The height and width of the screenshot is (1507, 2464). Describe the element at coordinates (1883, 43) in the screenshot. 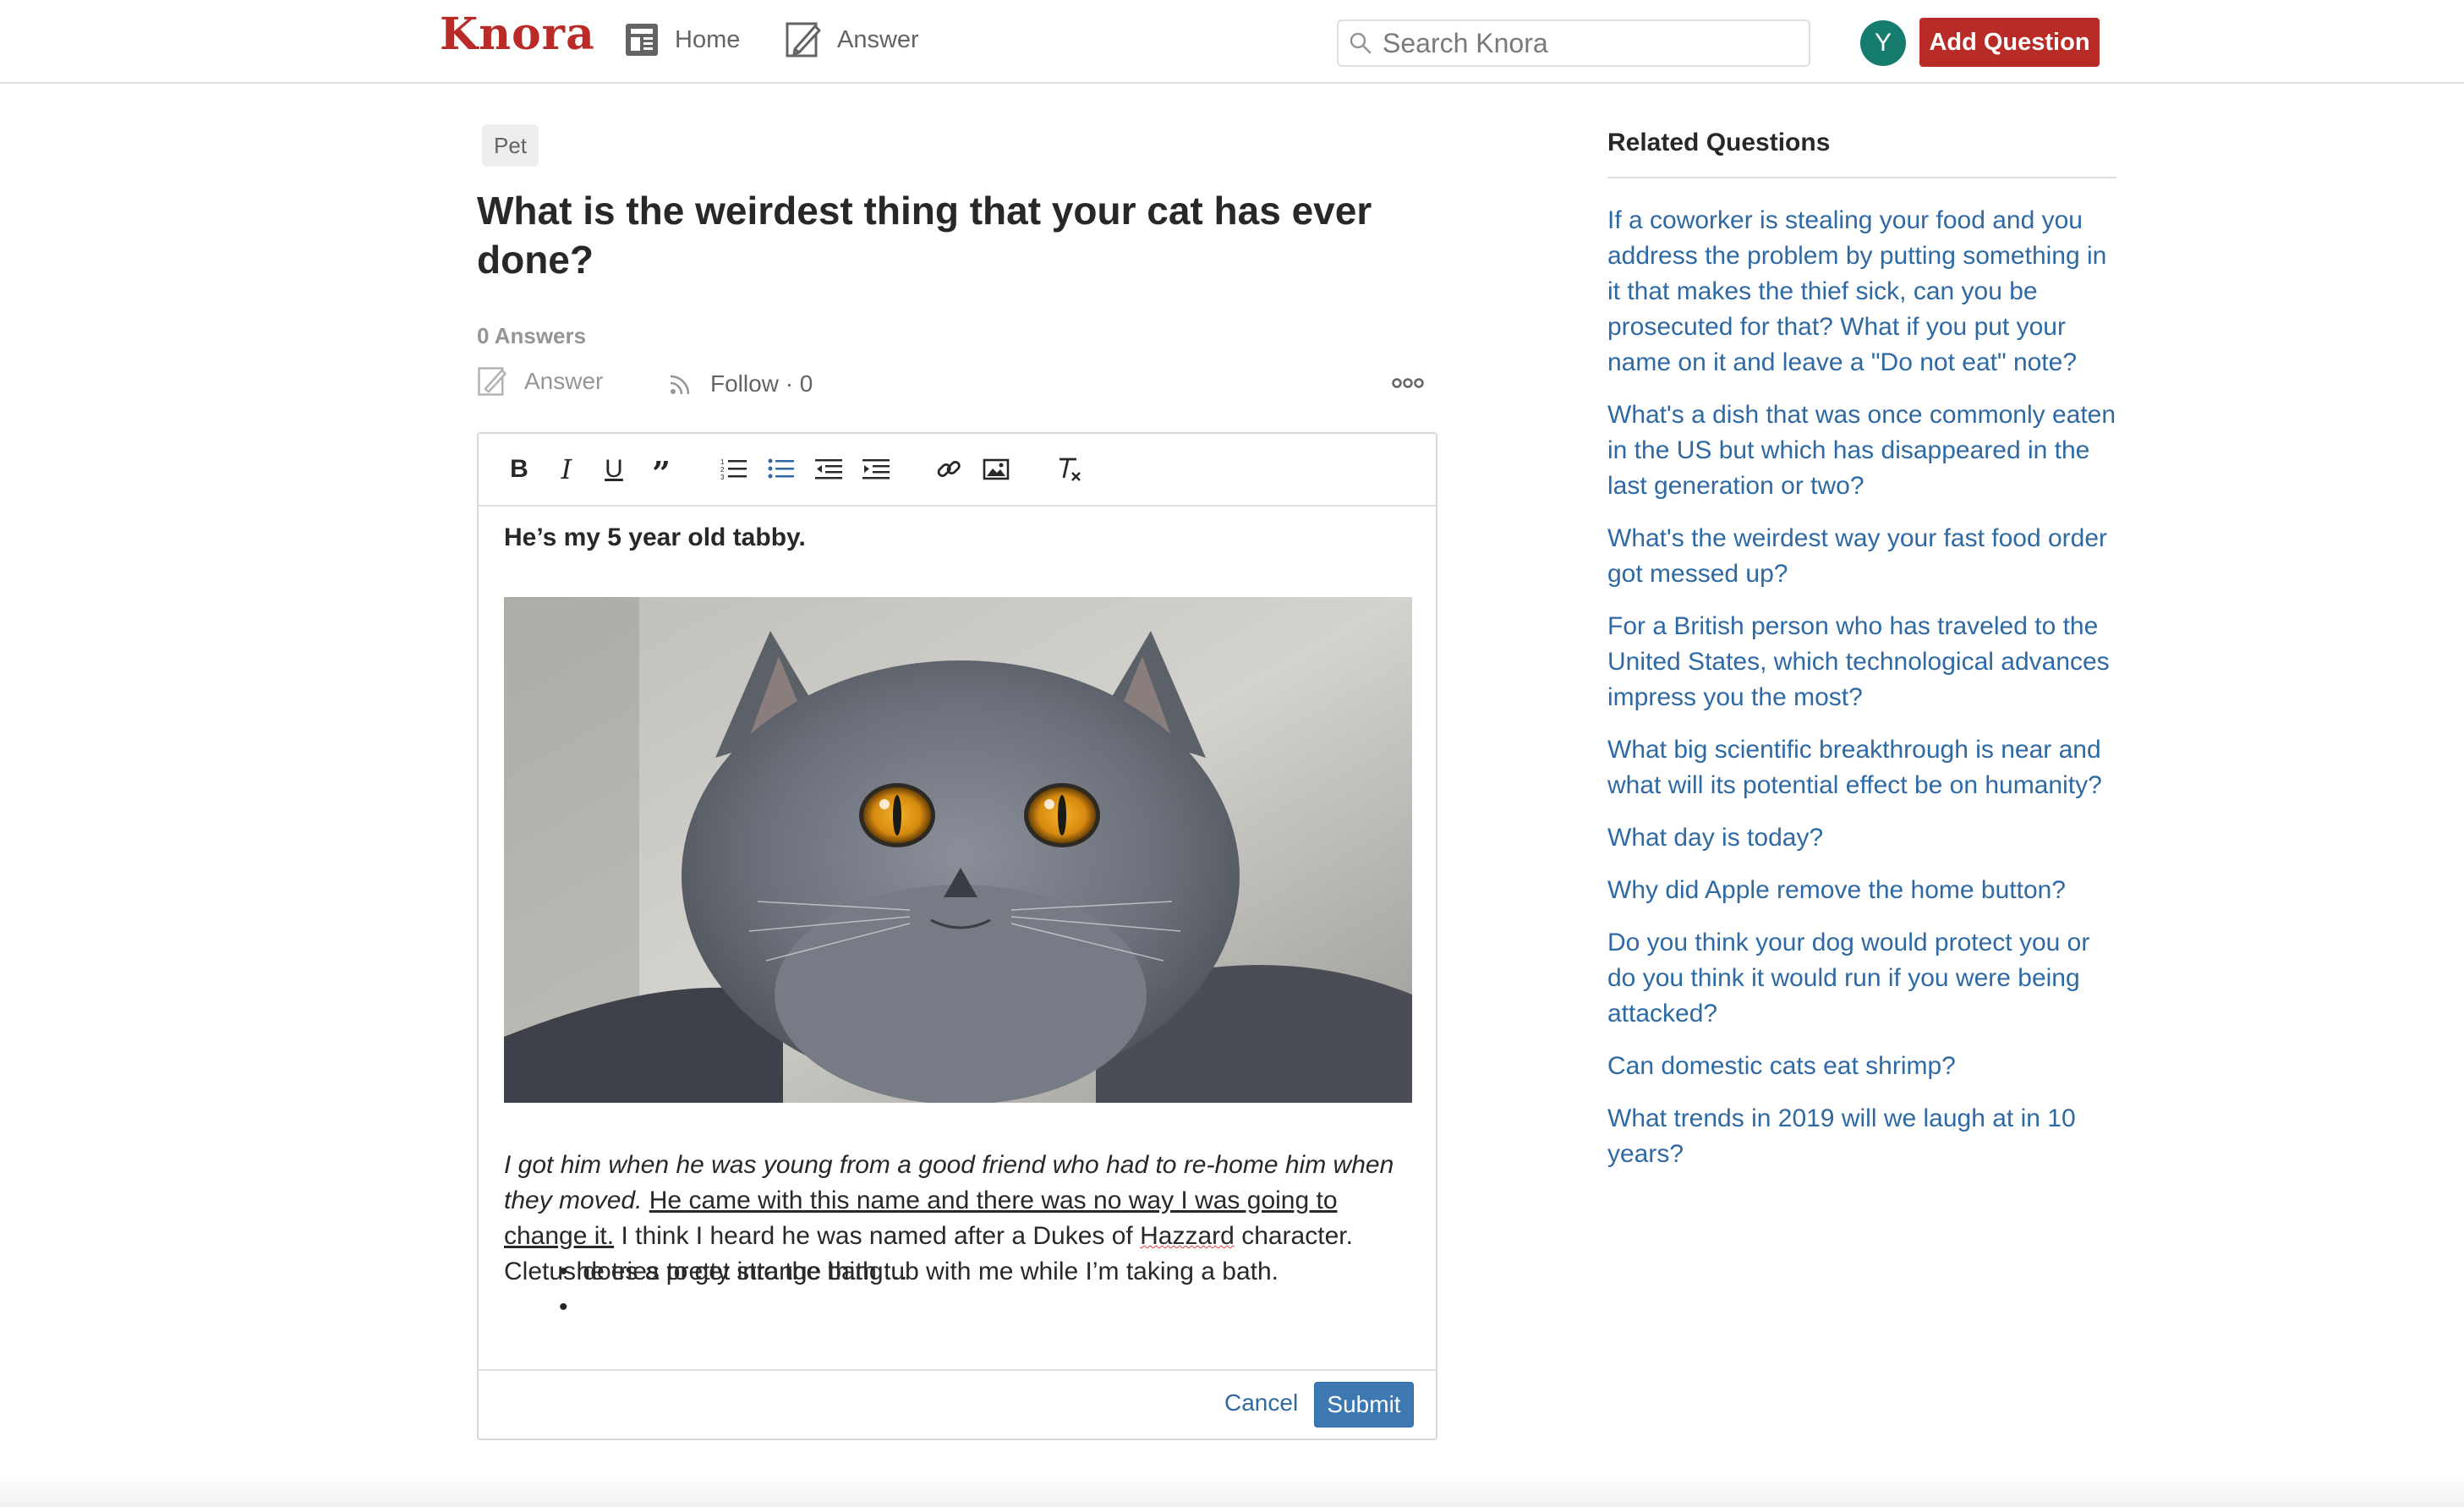

I see `user-avatar: Y` at that location.